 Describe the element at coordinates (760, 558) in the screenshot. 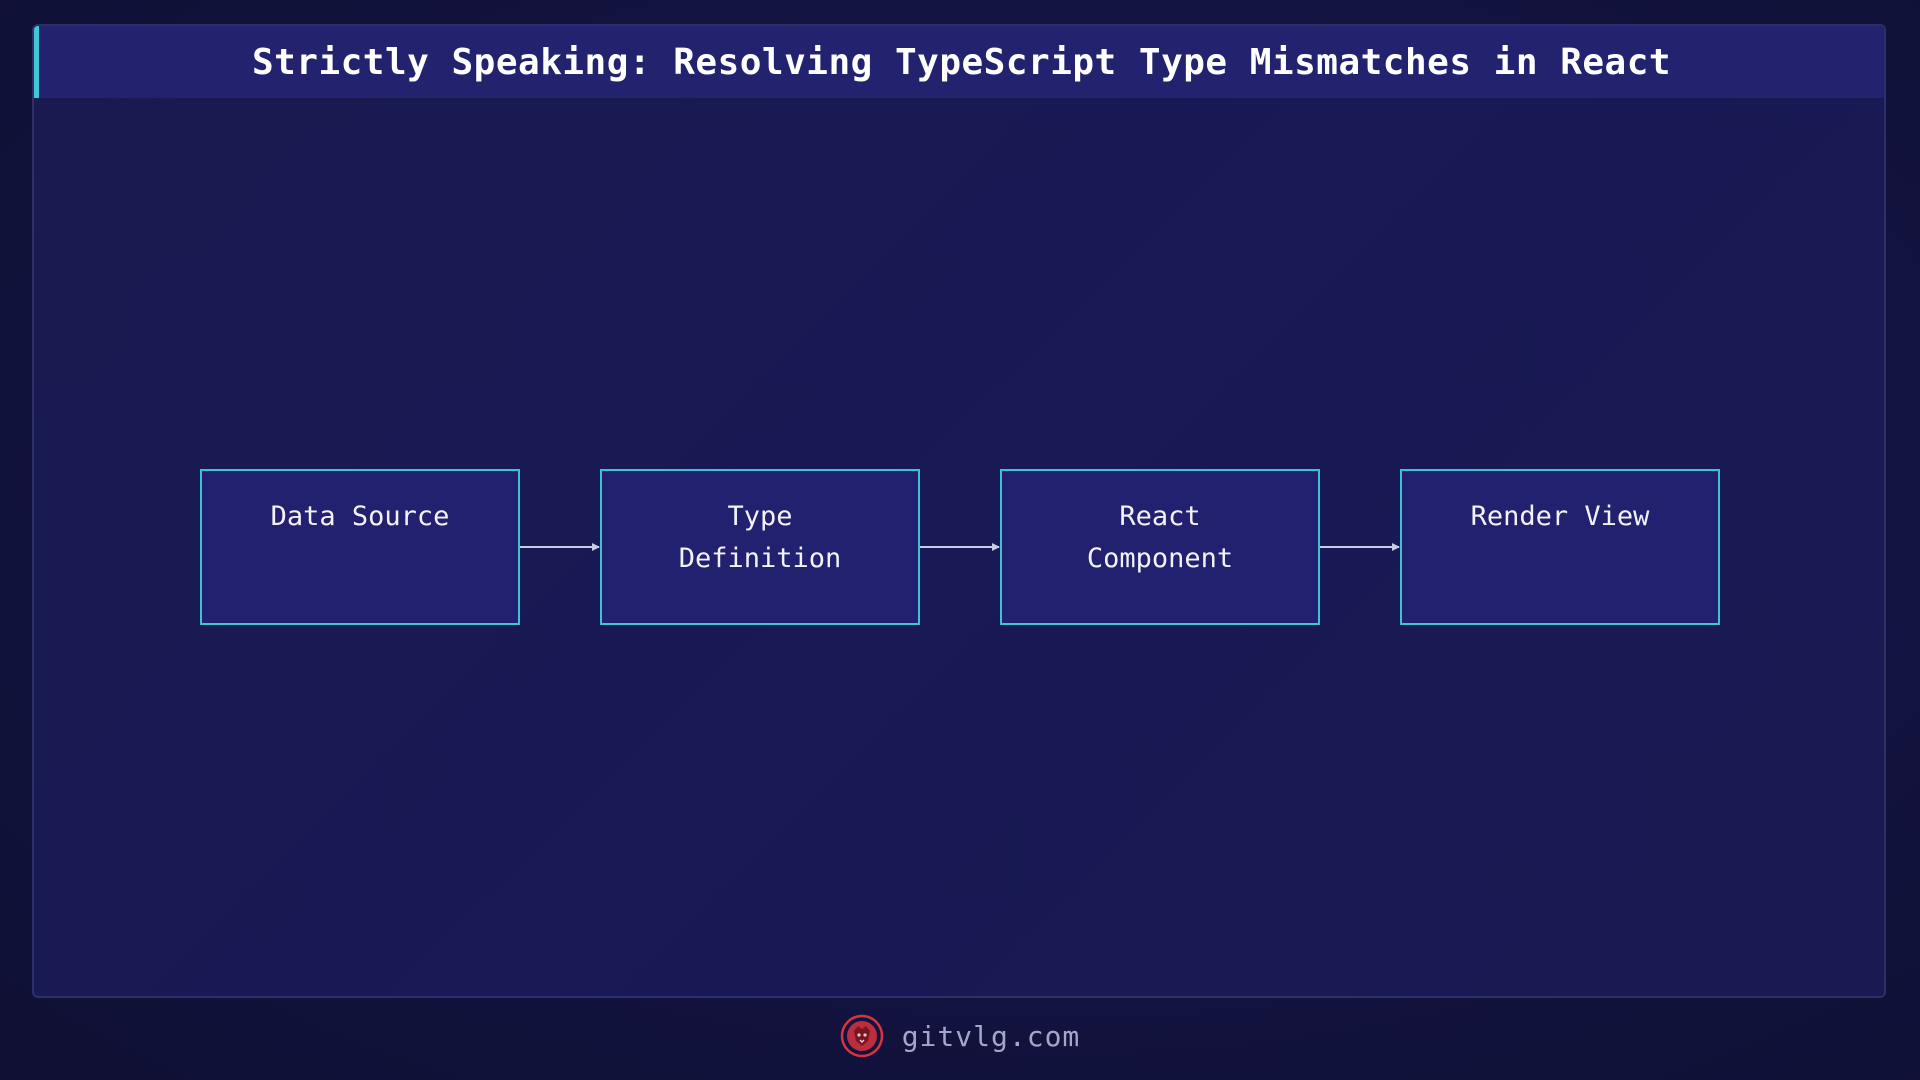

I see `node-label: Definition` at that location.